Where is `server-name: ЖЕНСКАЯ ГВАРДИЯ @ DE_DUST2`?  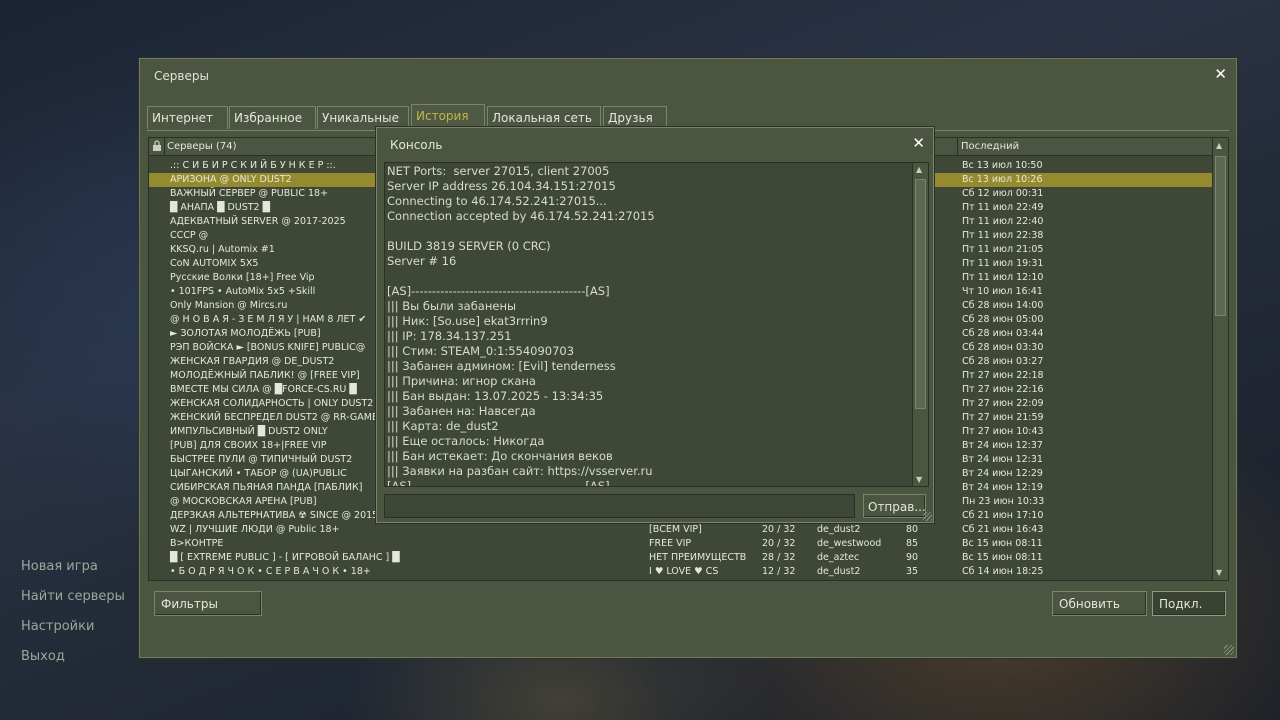 server-name: ЖЕНСКАЯ ГВАРДИЯ @ DE_DUST2 is located at coordinates (252, 361).